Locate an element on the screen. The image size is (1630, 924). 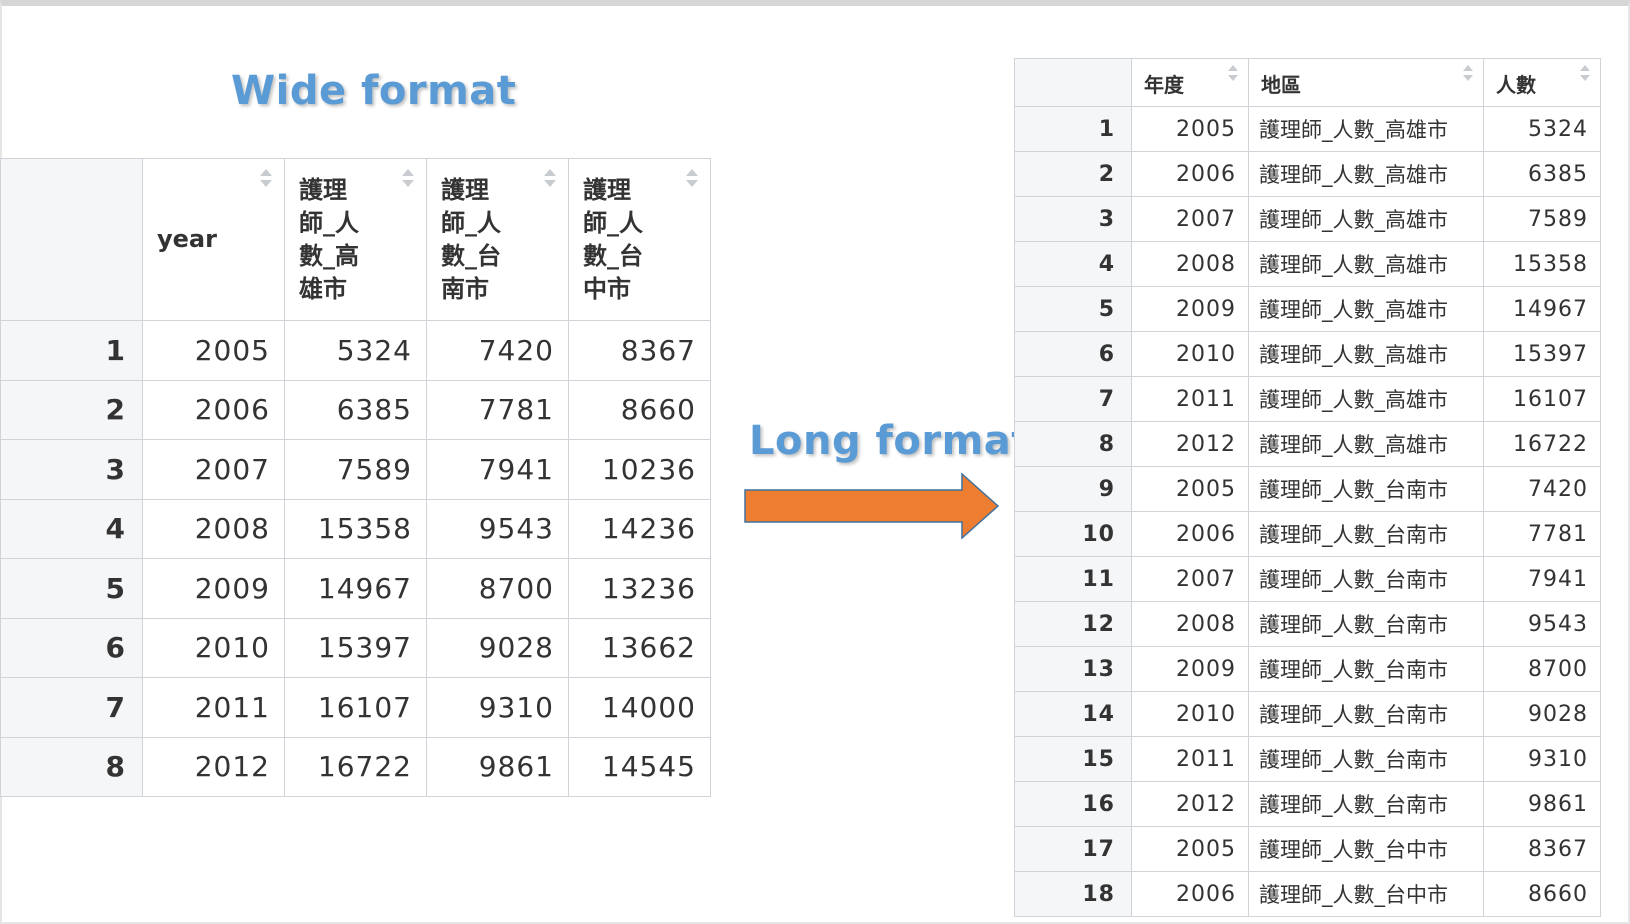
table-row: 2 2006 6385 7781 8660 is located at coordinates (355, 409).